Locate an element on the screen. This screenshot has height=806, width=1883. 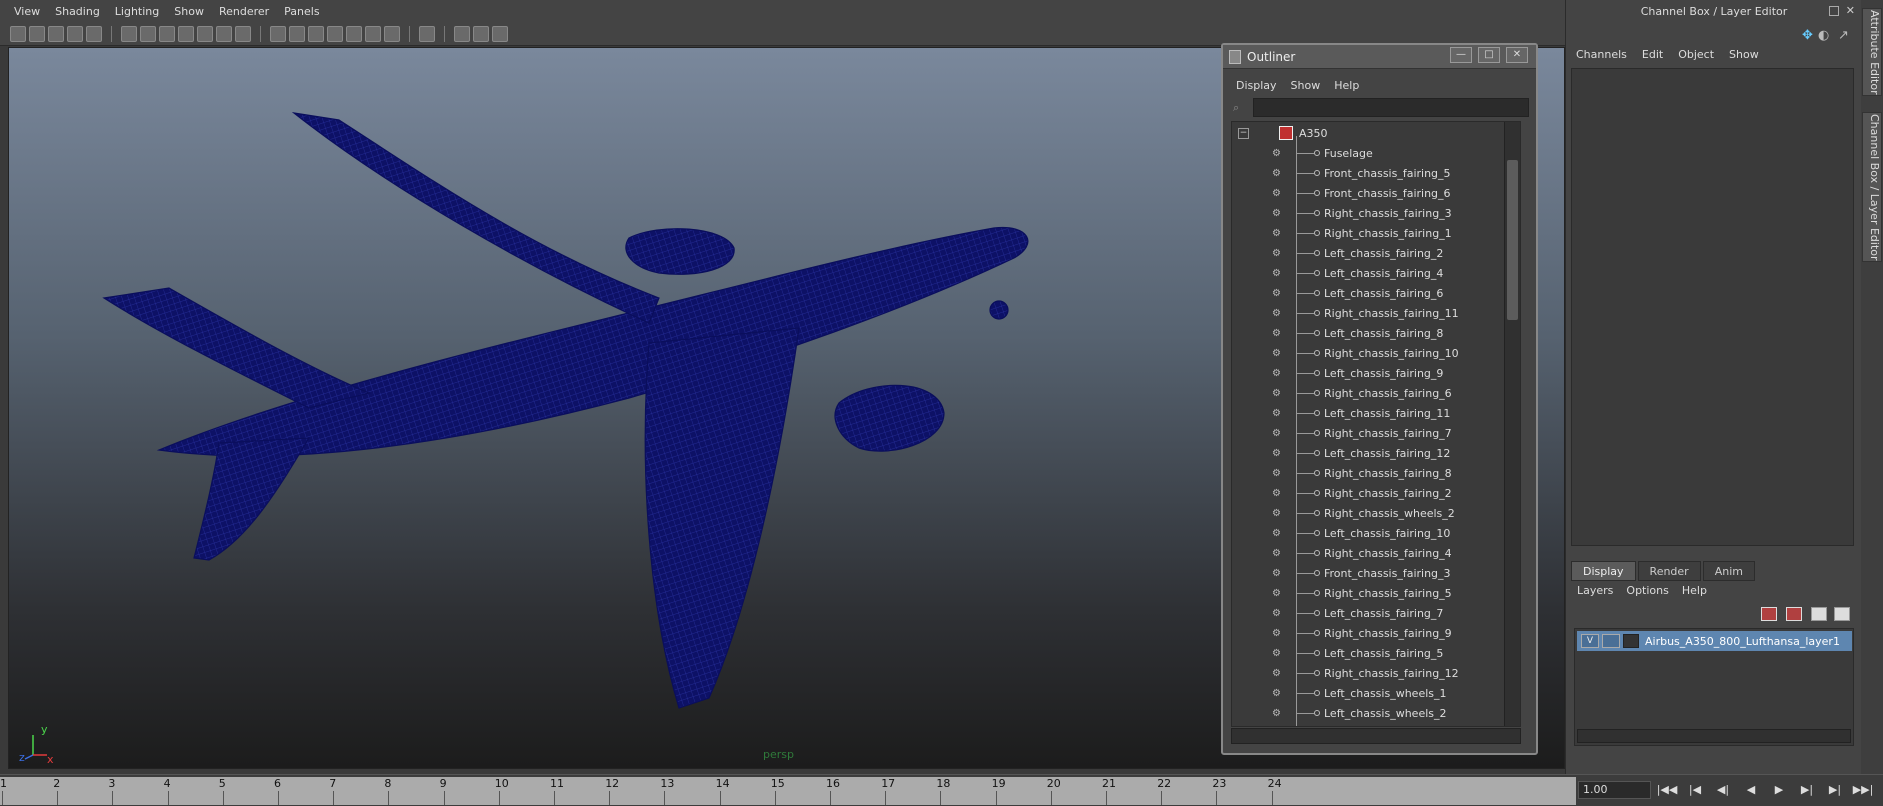
tab-channel-box: Channel Box / Layer Editor is located at coordinates (1872, 187).